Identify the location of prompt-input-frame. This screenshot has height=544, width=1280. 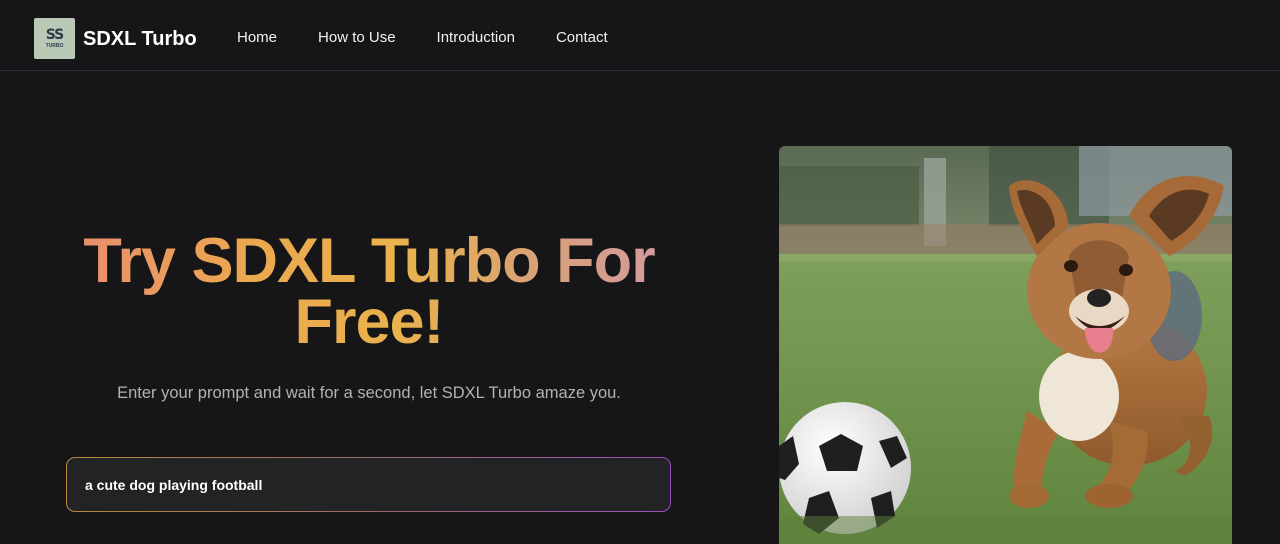
(368, 484).